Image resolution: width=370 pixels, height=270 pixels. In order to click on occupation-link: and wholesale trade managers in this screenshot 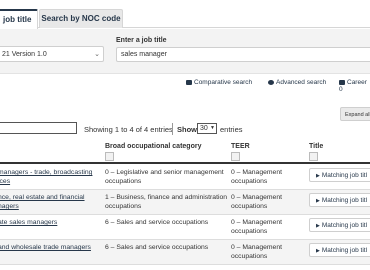, I will do `click(50, 247)`.